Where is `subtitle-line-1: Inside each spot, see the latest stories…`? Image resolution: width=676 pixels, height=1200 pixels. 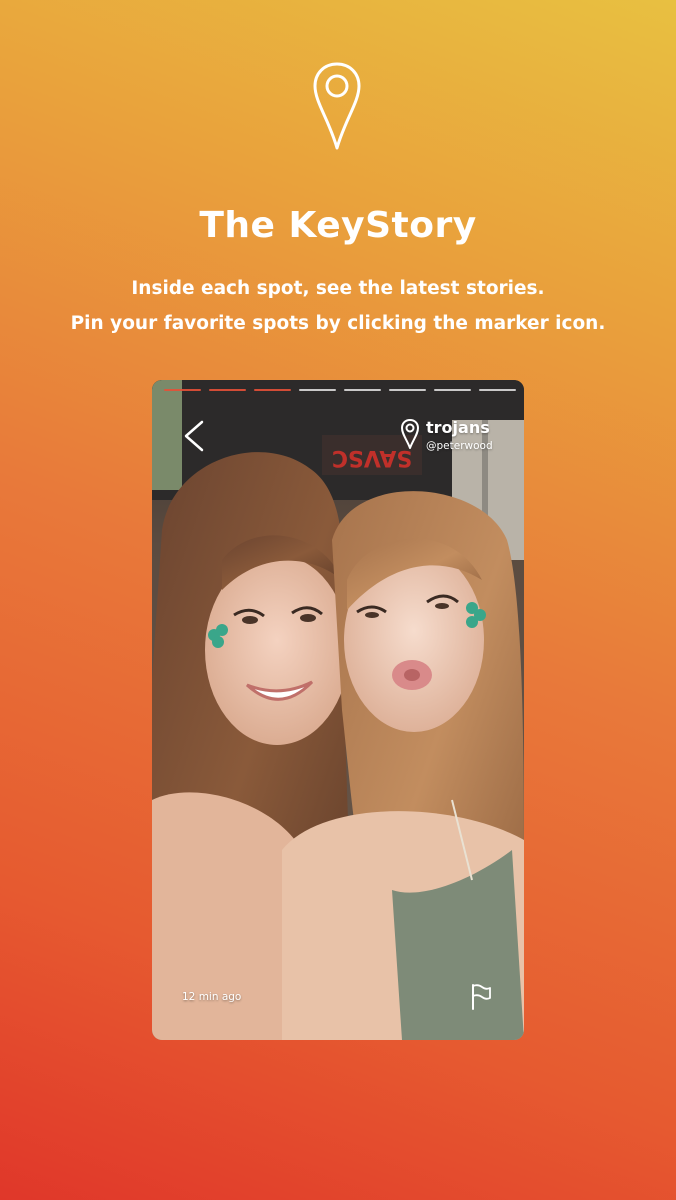
subtitle-line-1: Inside each spot, see the latest stories… is located at coordinates (338, 288).